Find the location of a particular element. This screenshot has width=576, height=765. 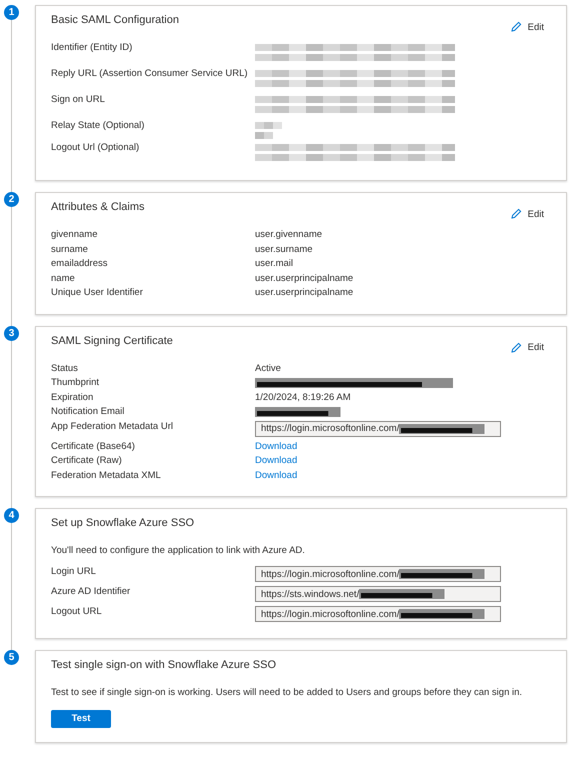

field-label: Unique User Identifier is located at coordinates (97, 293).